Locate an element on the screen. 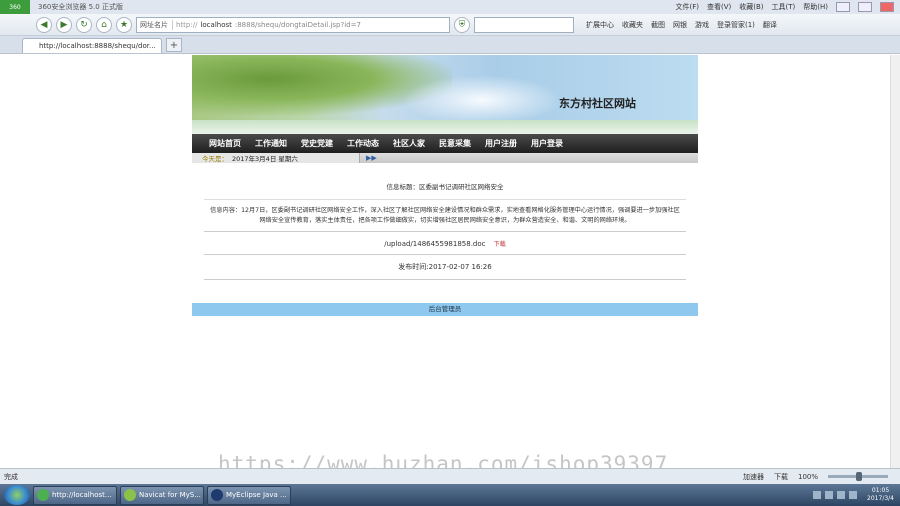  clock-time: 01:05 is located at coordinates (880, 490).